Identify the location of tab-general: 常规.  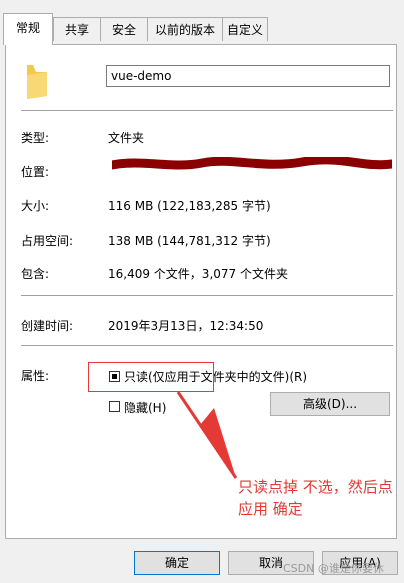
(28, 29).